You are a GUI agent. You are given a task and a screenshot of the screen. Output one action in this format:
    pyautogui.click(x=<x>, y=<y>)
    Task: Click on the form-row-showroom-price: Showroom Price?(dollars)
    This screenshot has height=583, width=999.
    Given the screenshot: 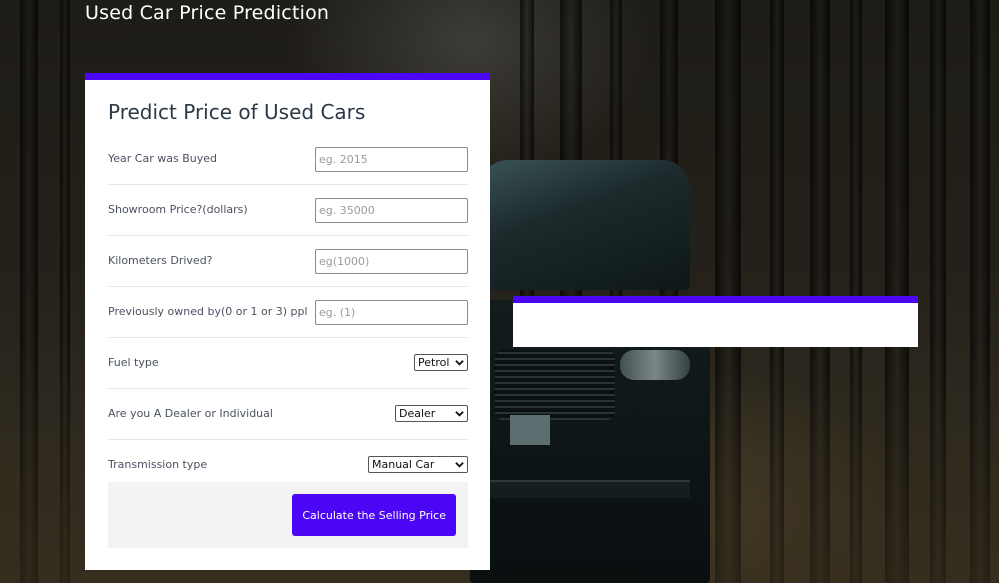 What is the action you would take?
    pyautogui.click(x=288, y=210)
    